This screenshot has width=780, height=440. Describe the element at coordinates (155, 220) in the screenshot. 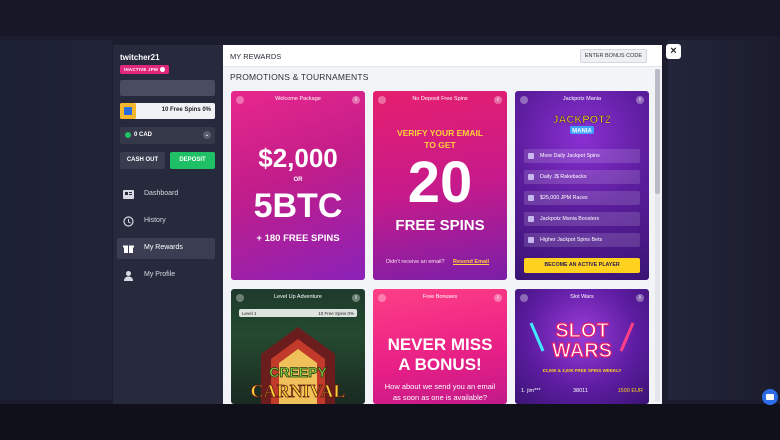

I see `nav-label: History` at that location.